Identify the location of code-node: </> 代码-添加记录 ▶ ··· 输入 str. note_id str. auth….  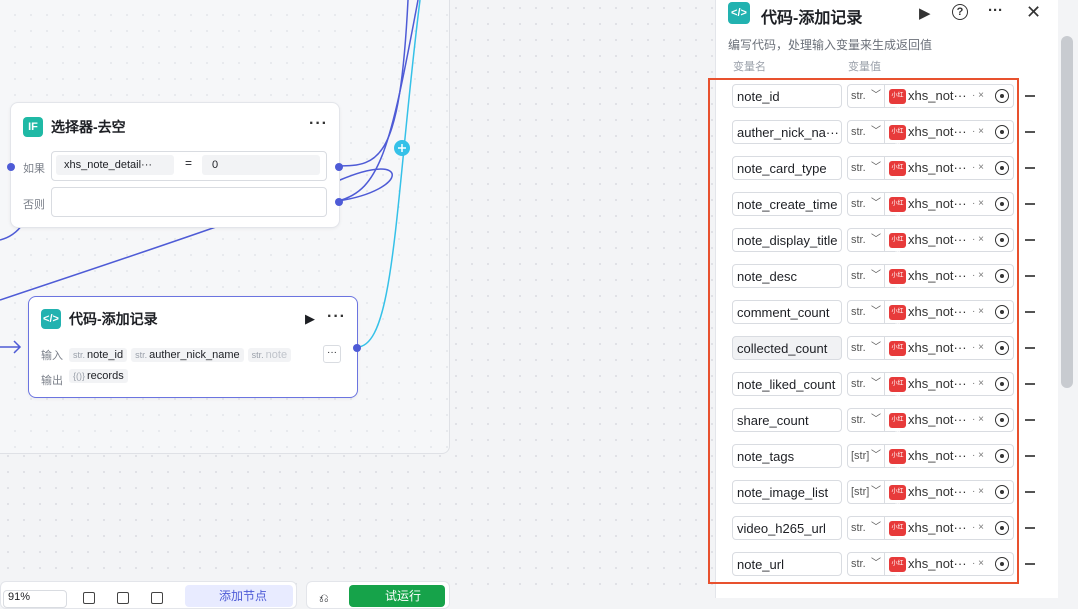
(194, 347).